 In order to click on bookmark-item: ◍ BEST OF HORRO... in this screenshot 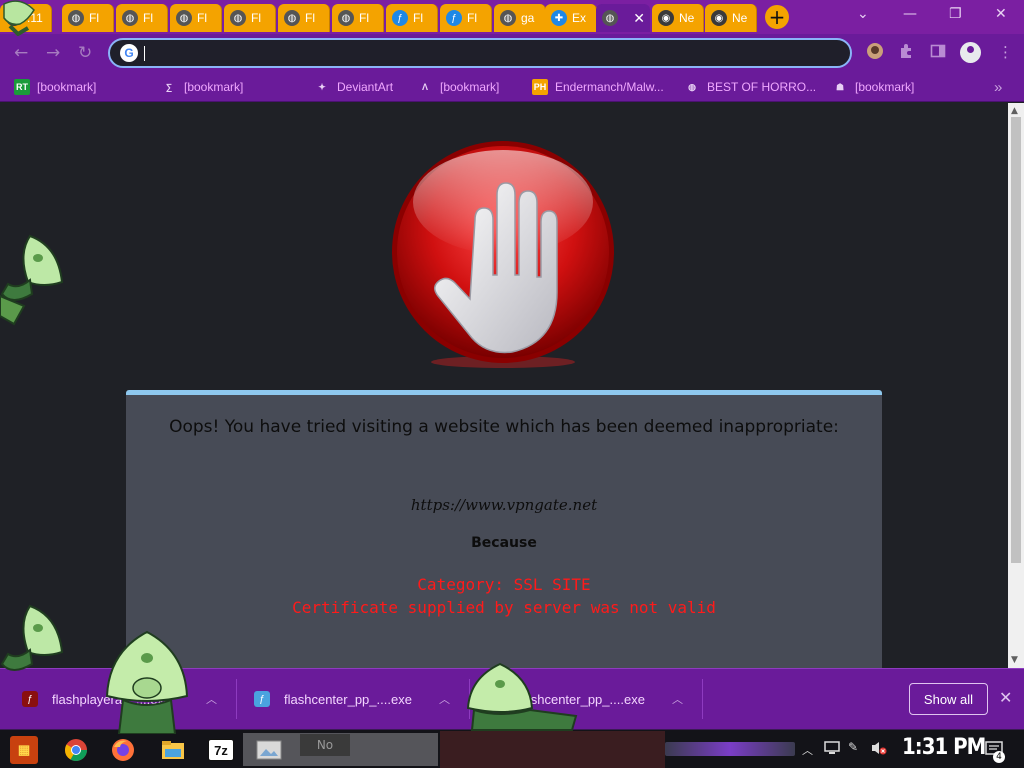, I will do `click(750, 87)`.